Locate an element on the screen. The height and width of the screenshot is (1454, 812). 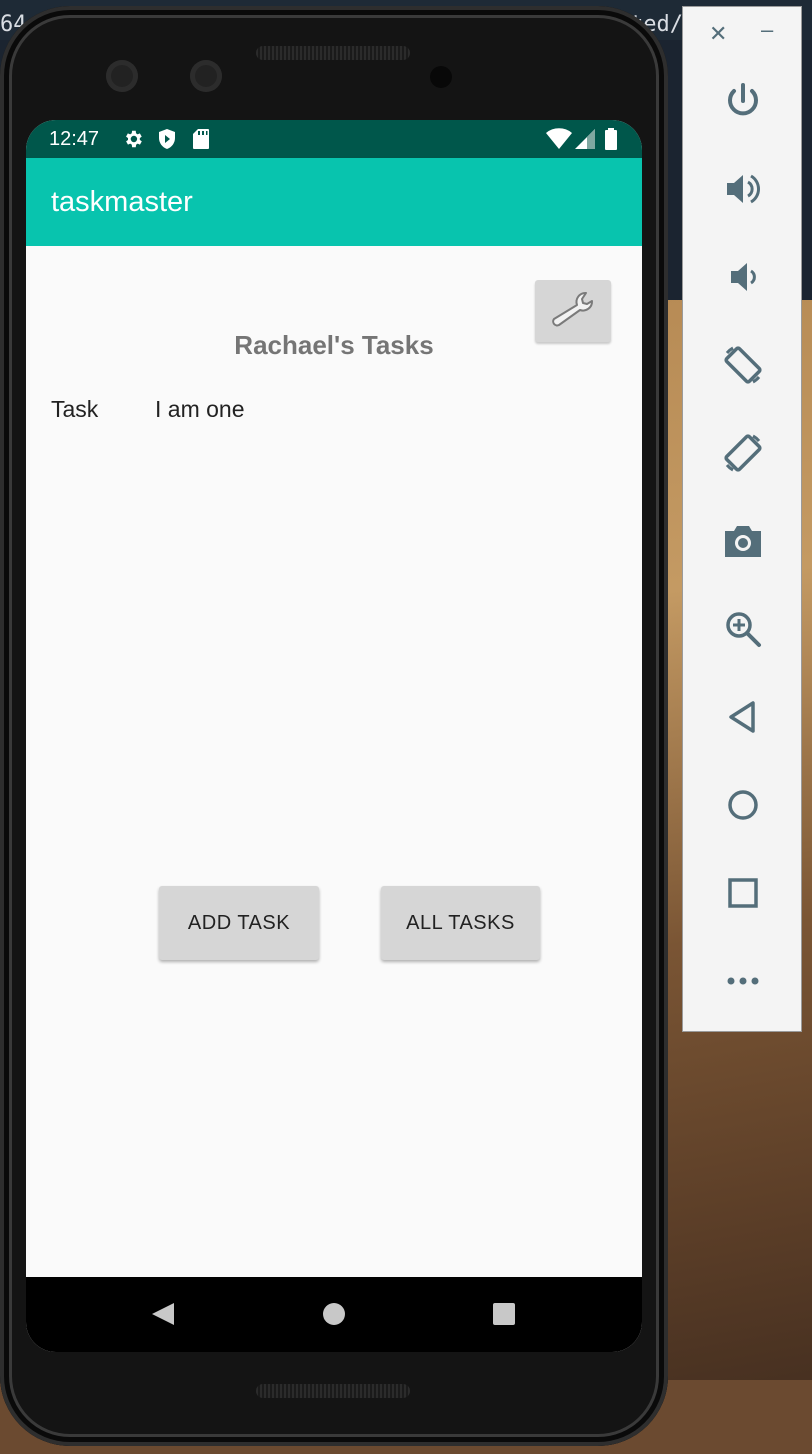
task-value: I am one is located at coordinates (200, 409).